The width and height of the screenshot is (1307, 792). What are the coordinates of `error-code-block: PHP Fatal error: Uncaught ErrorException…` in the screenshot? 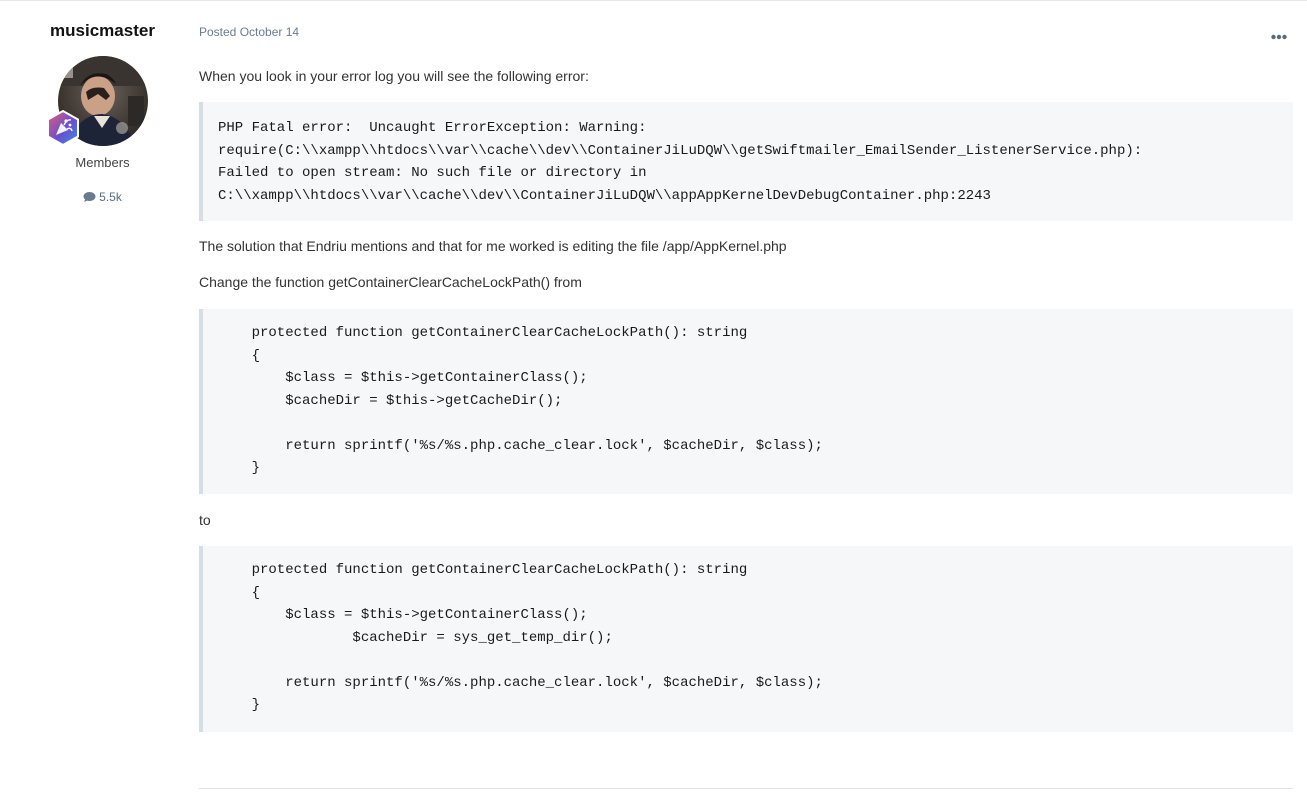 It's located at (746, 161).